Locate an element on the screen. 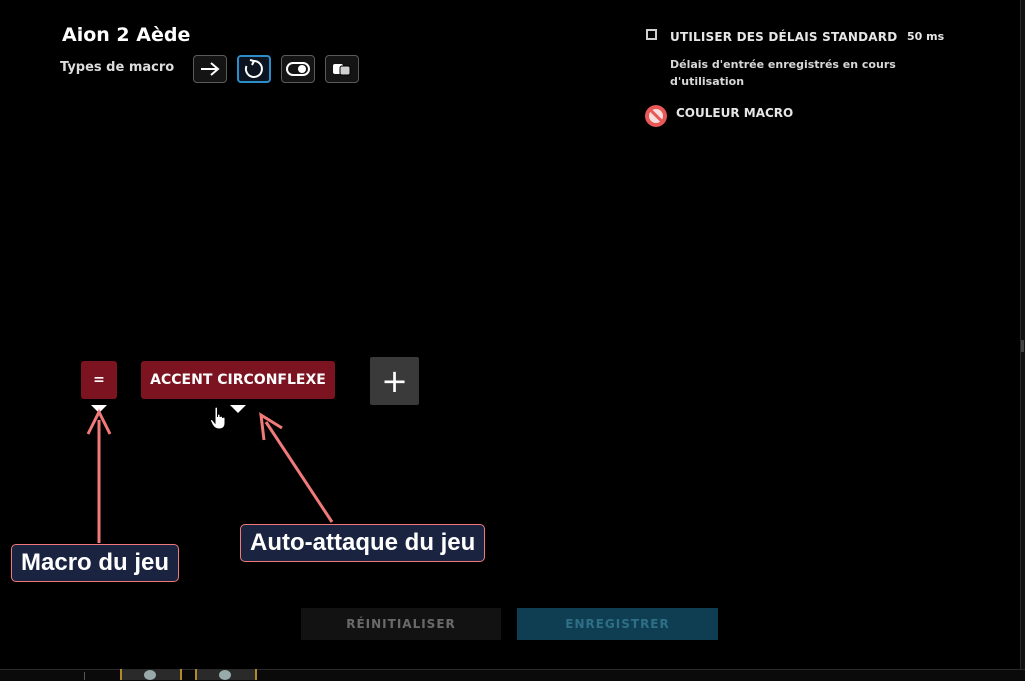  macro-color-label: COULEUR MACRO is located at coordinates (734, 113).